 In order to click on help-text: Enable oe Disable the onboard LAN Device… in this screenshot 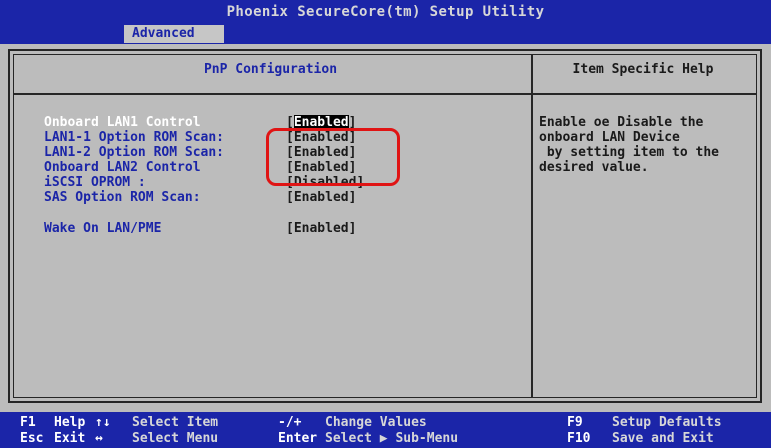, I will do `click(629, 145)`.